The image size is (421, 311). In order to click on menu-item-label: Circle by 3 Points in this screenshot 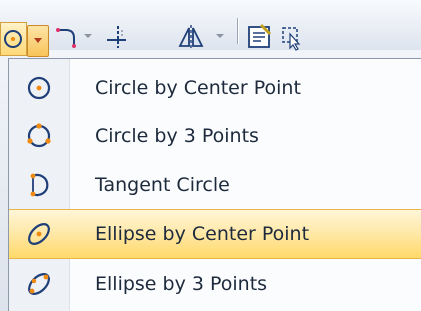, I will do `click(177, 136)`.